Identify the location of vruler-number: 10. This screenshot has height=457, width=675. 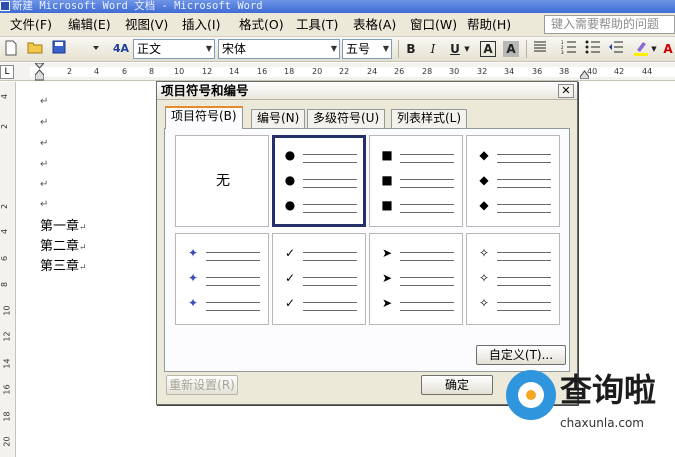
(7, 310).